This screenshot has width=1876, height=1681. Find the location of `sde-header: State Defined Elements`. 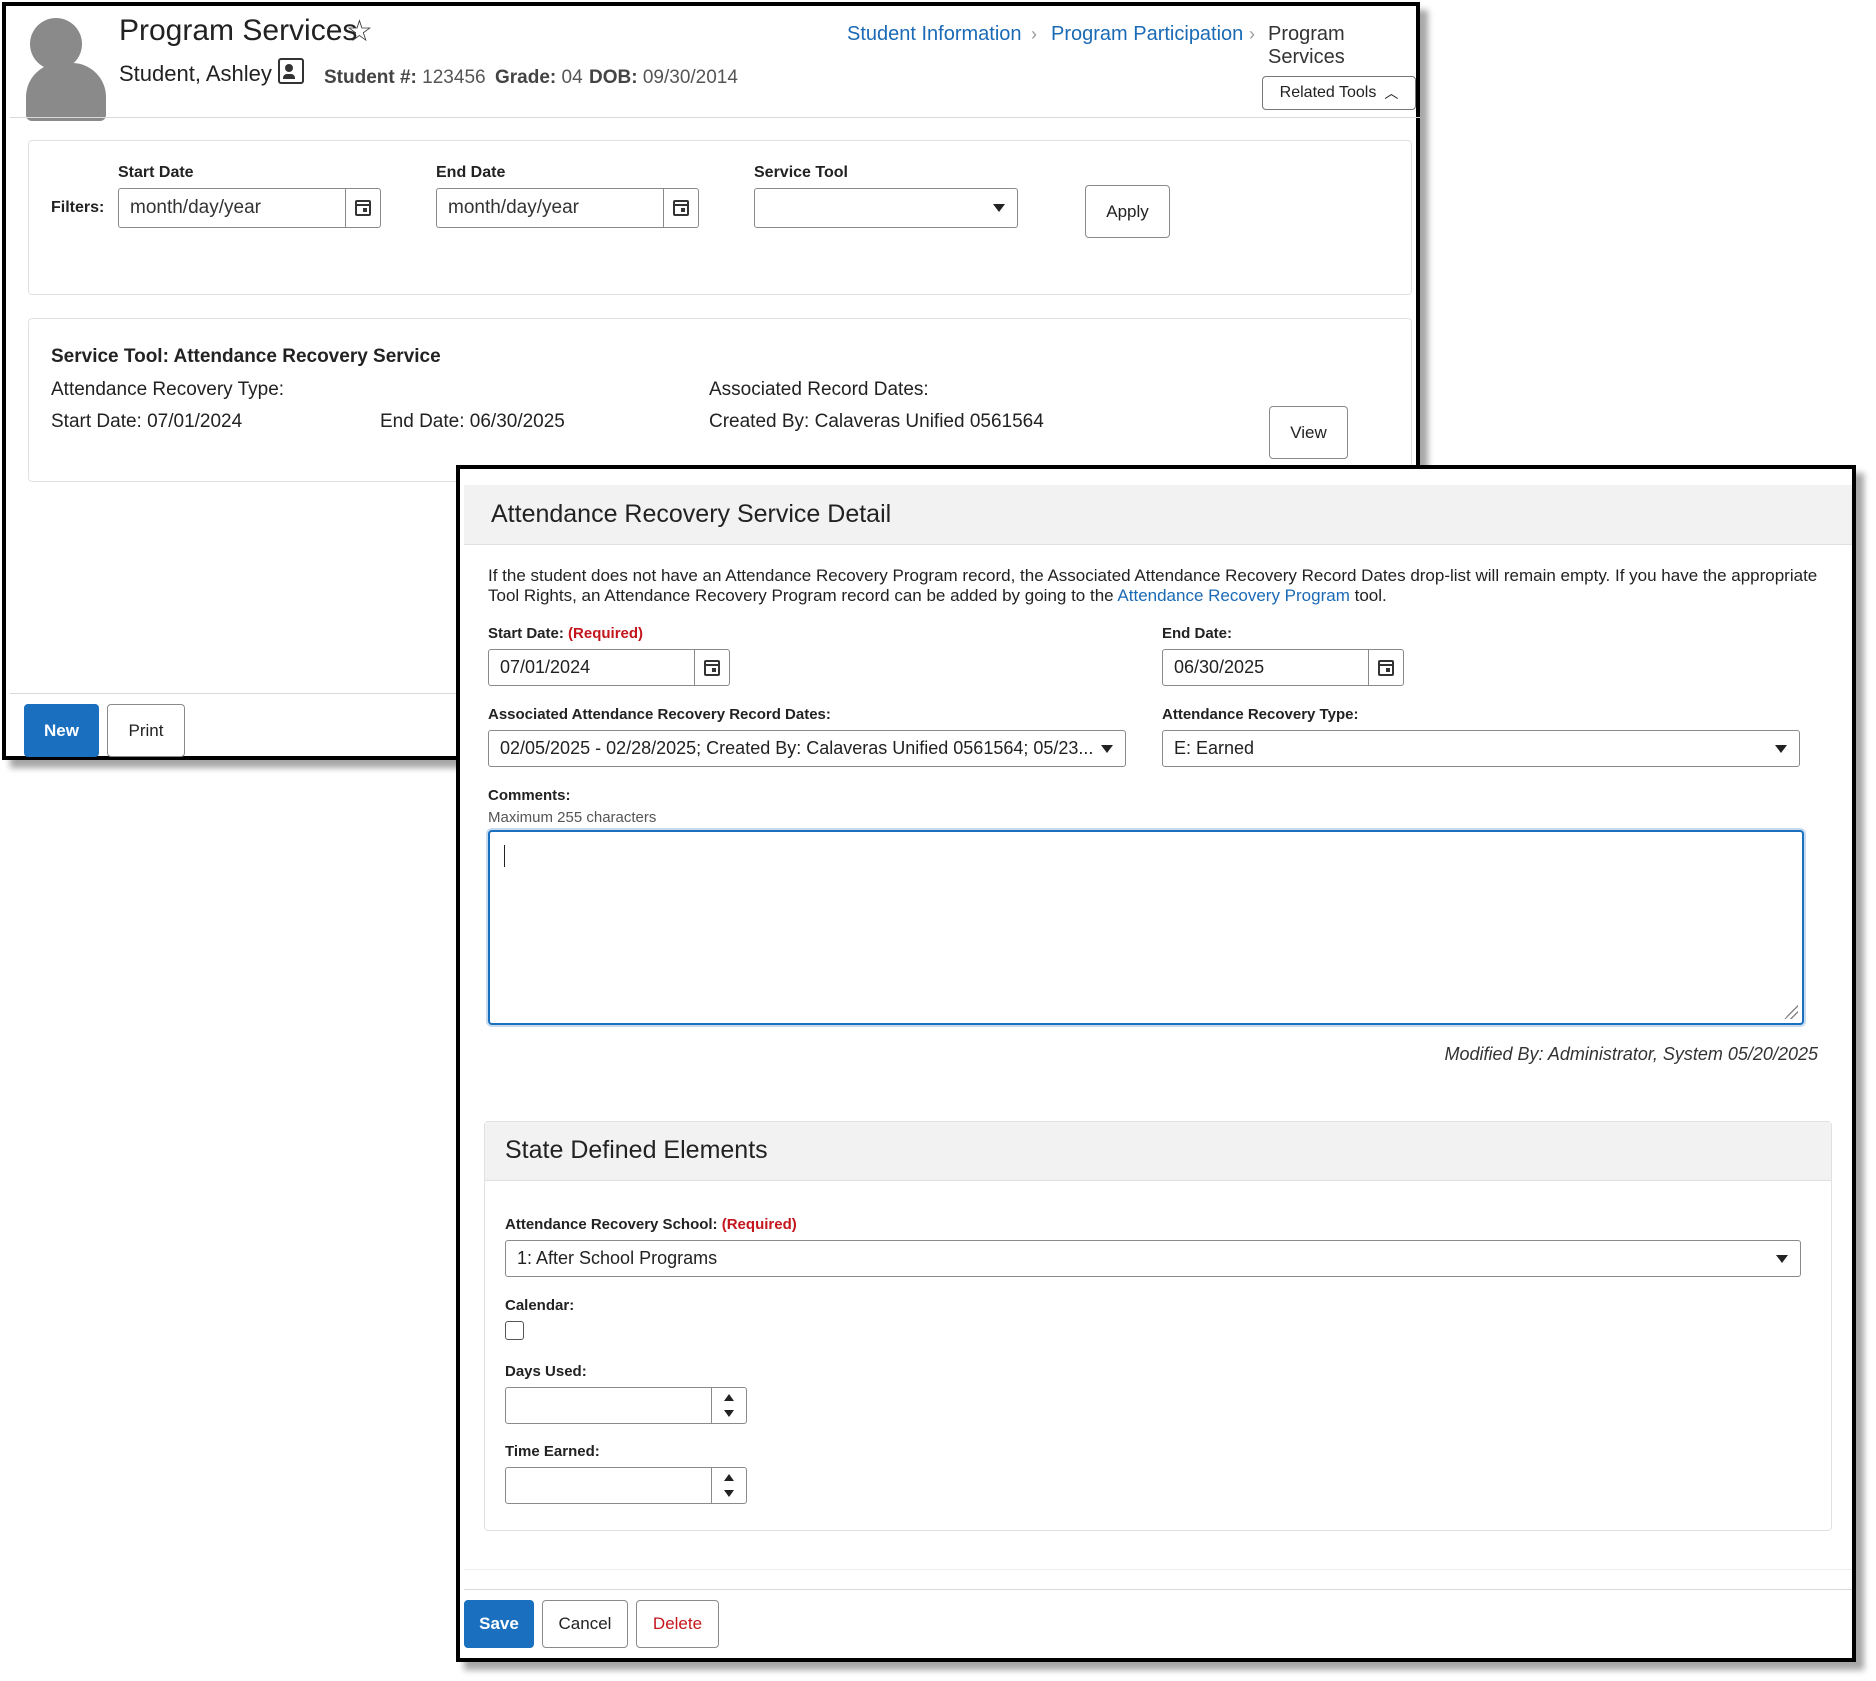

sde-header: State Defined Elements is located at coordinates (1158, 1151).